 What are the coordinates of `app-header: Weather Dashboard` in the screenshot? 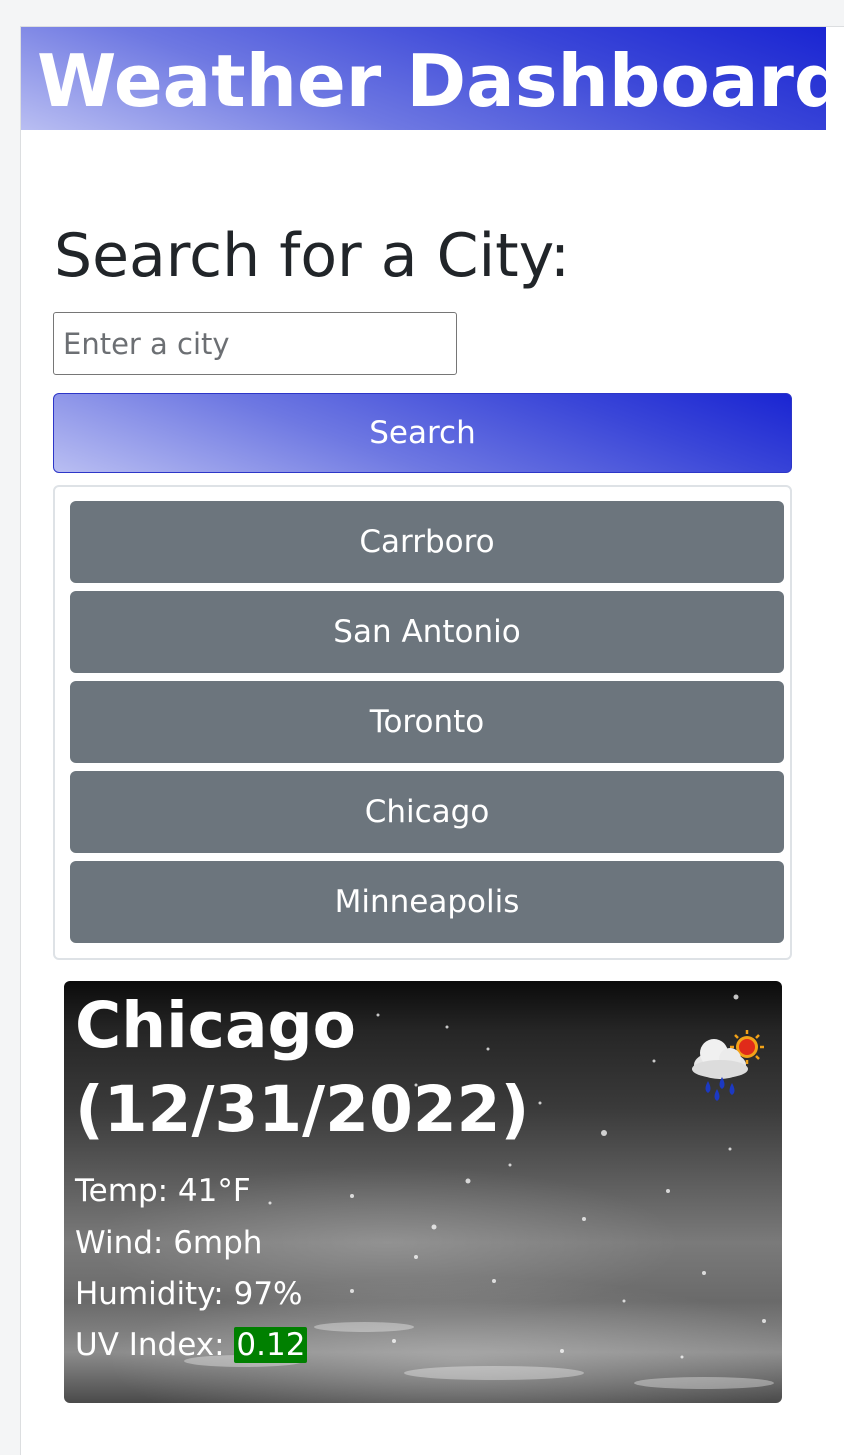 It's located at (423, 78).